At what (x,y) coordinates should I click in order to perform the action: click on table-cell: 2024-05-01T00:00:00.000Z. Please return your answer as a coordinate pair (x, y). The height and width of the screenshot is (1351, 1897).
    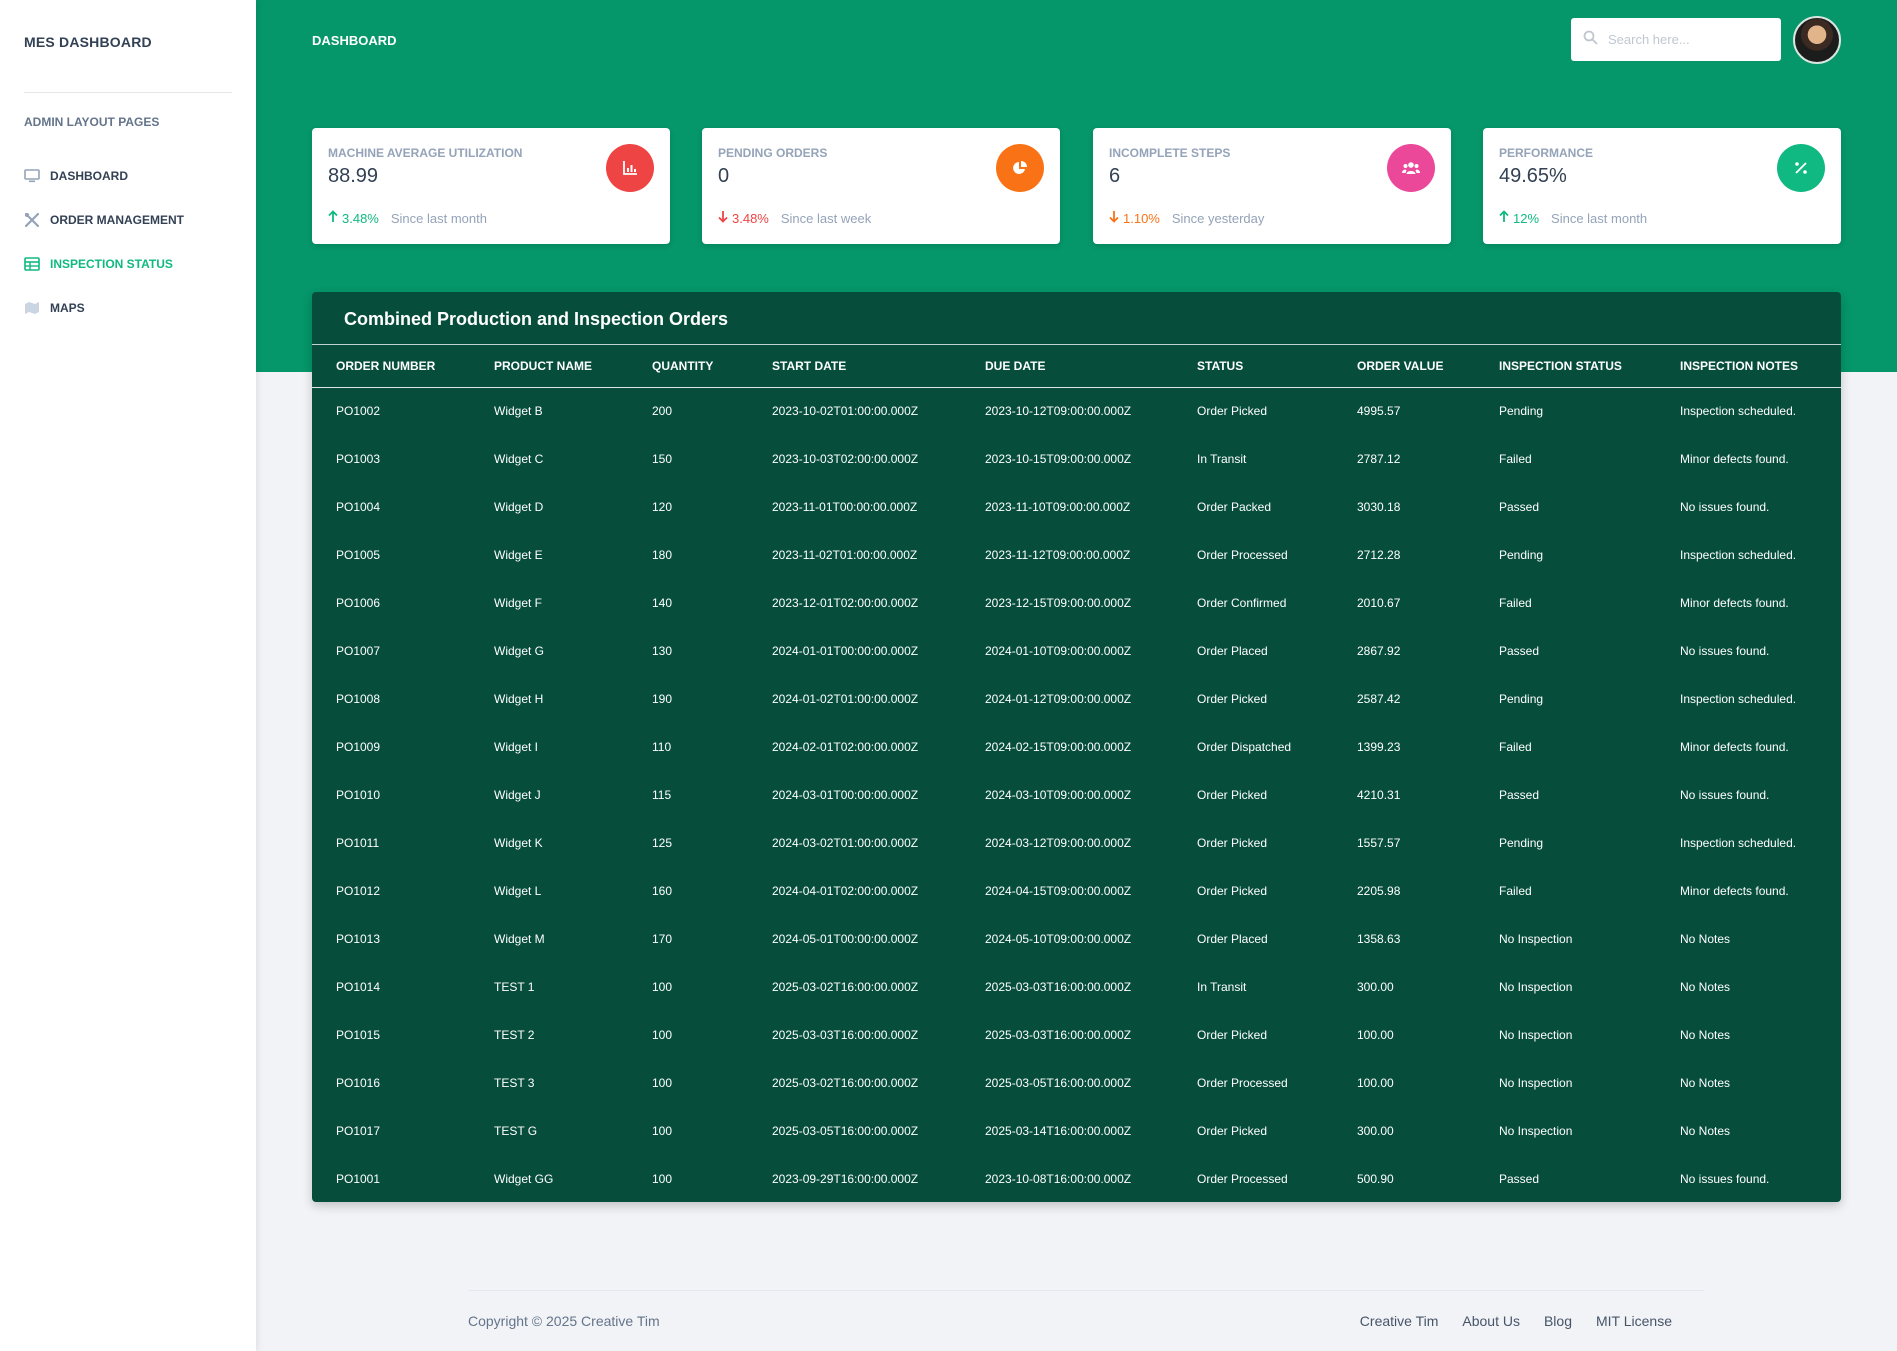
    Looking at the image, I should click on (845, 939).